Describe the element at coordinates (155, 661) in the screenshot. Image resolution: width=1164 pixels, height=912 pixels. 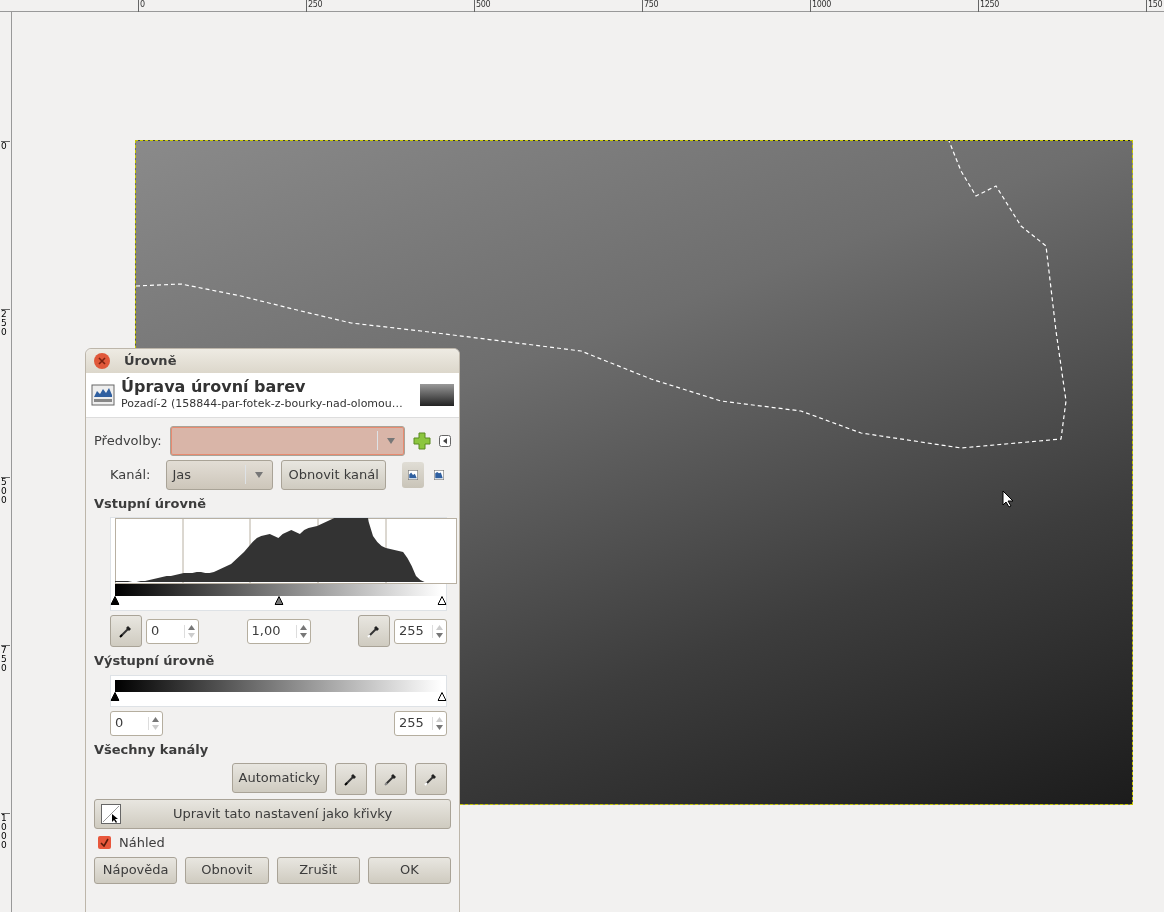
I see `section-title: Výstupní úrovně` at that location.